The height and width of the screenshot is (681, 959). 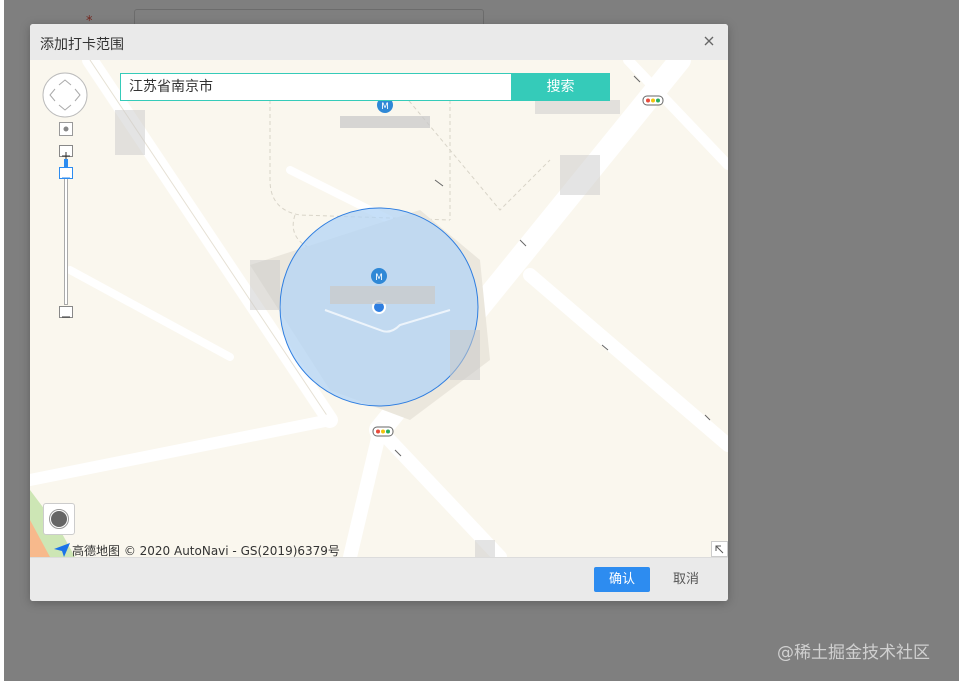 What do you see at coordinates (719, 549) in the screenshot?
I see `expand-corner-icon` at bounding box center [719, 549].